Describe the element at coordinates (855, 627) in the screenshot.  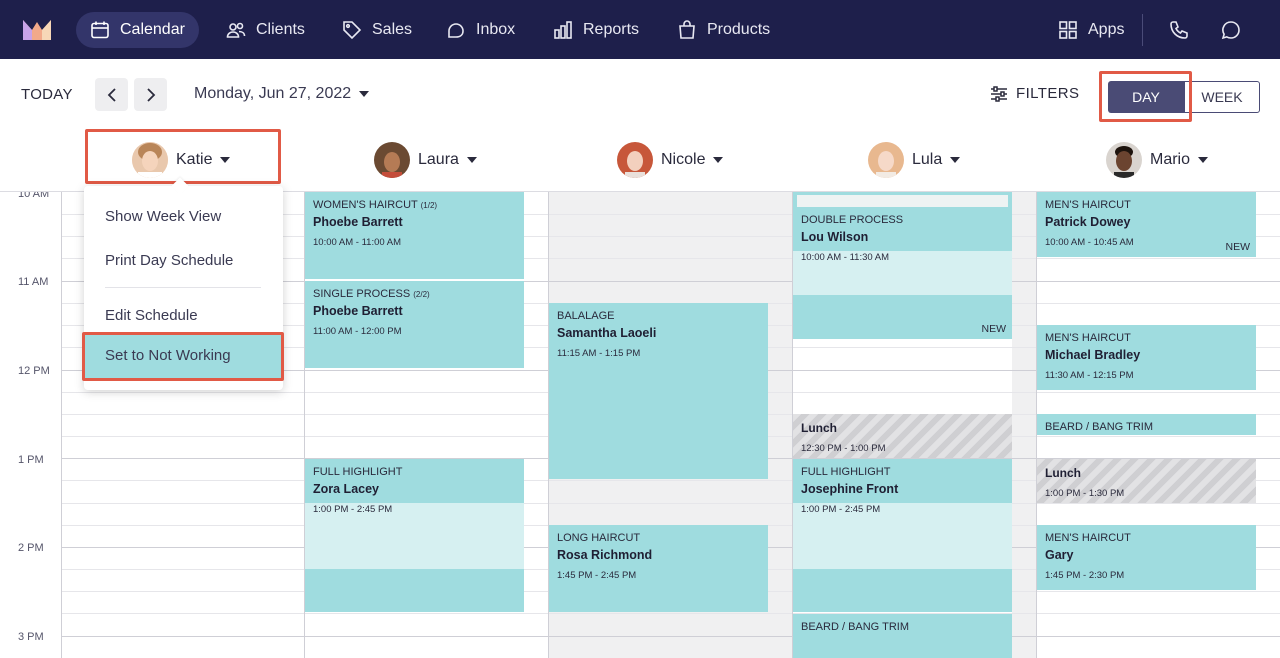
I see `service-label: BEARD / BANG TRIM` at that location.